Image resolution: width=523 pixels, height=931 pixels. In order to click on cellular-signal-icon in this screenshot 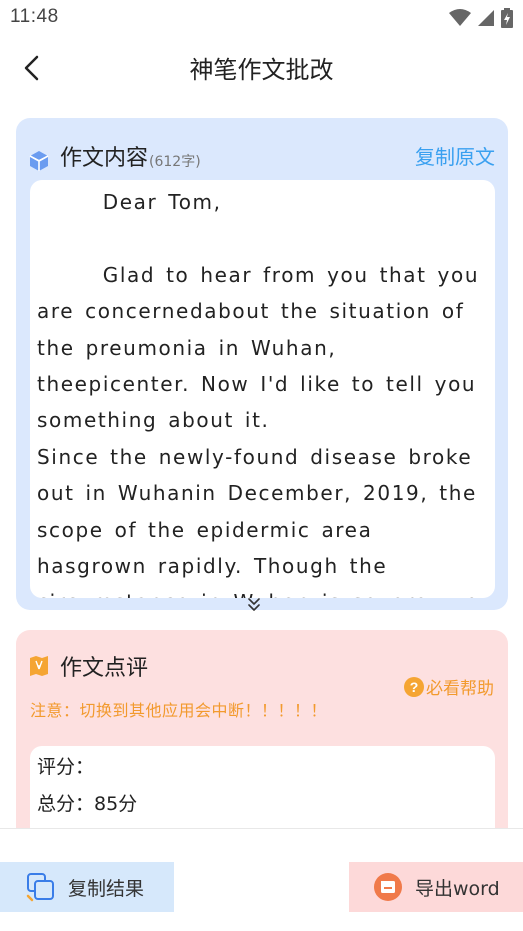, I will do `click(486, 18)`.